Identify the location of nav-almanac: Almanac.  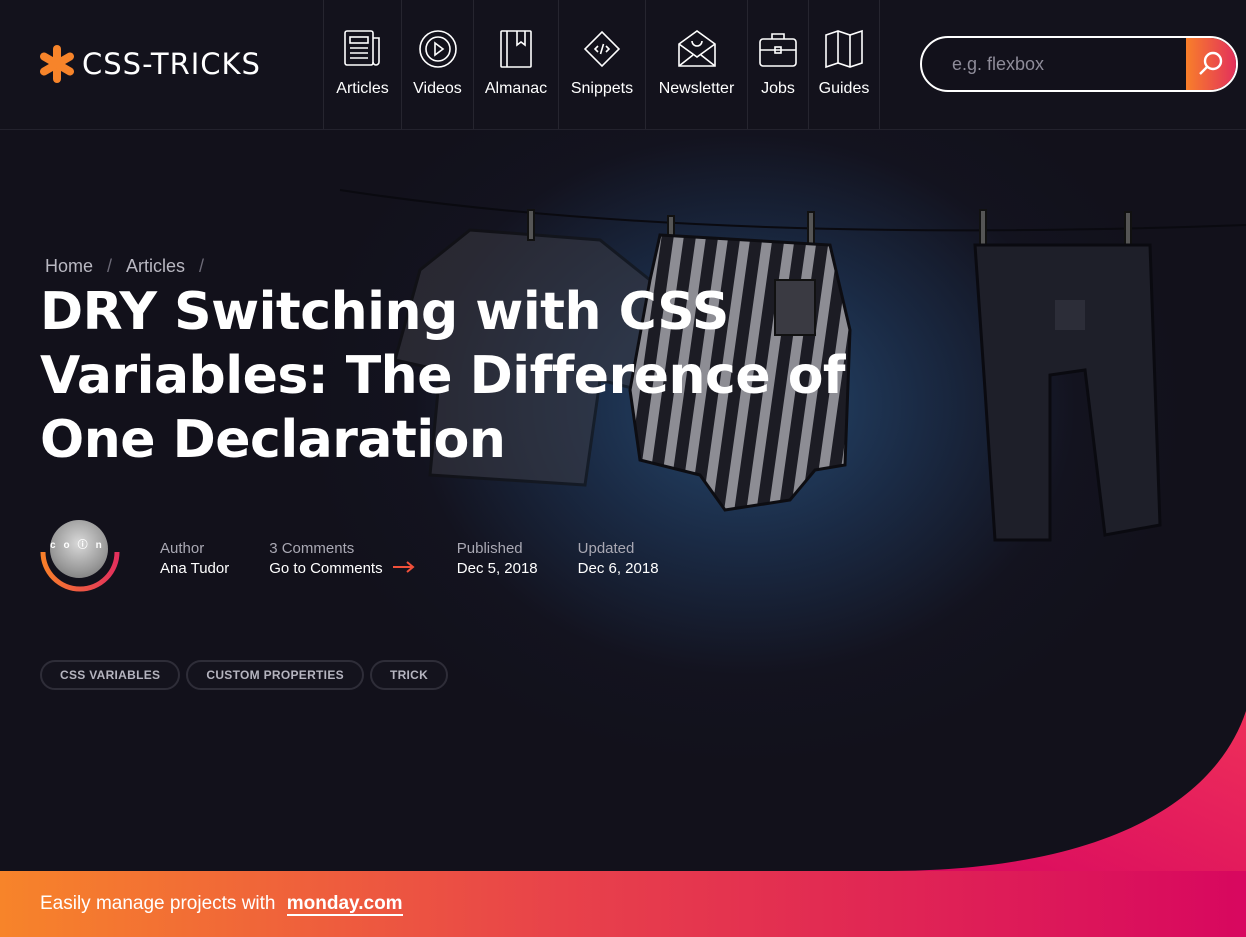
(515, 64).